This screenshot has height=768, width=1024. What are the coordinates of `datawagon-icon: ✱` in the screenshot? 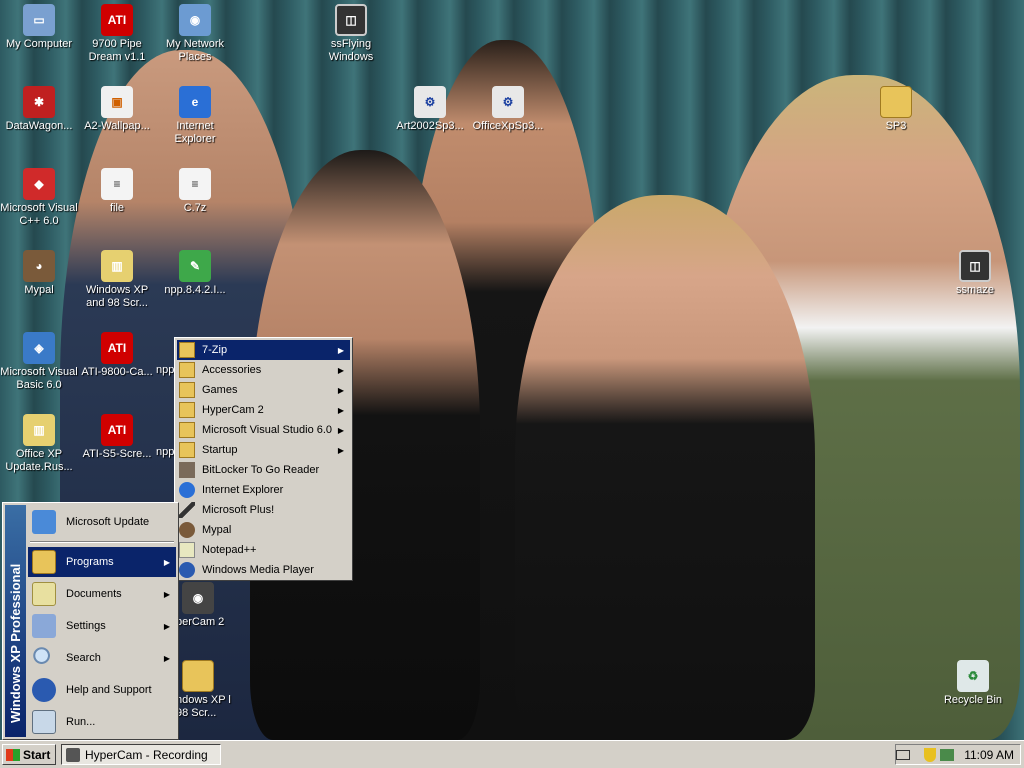 It's located at (39, 102).